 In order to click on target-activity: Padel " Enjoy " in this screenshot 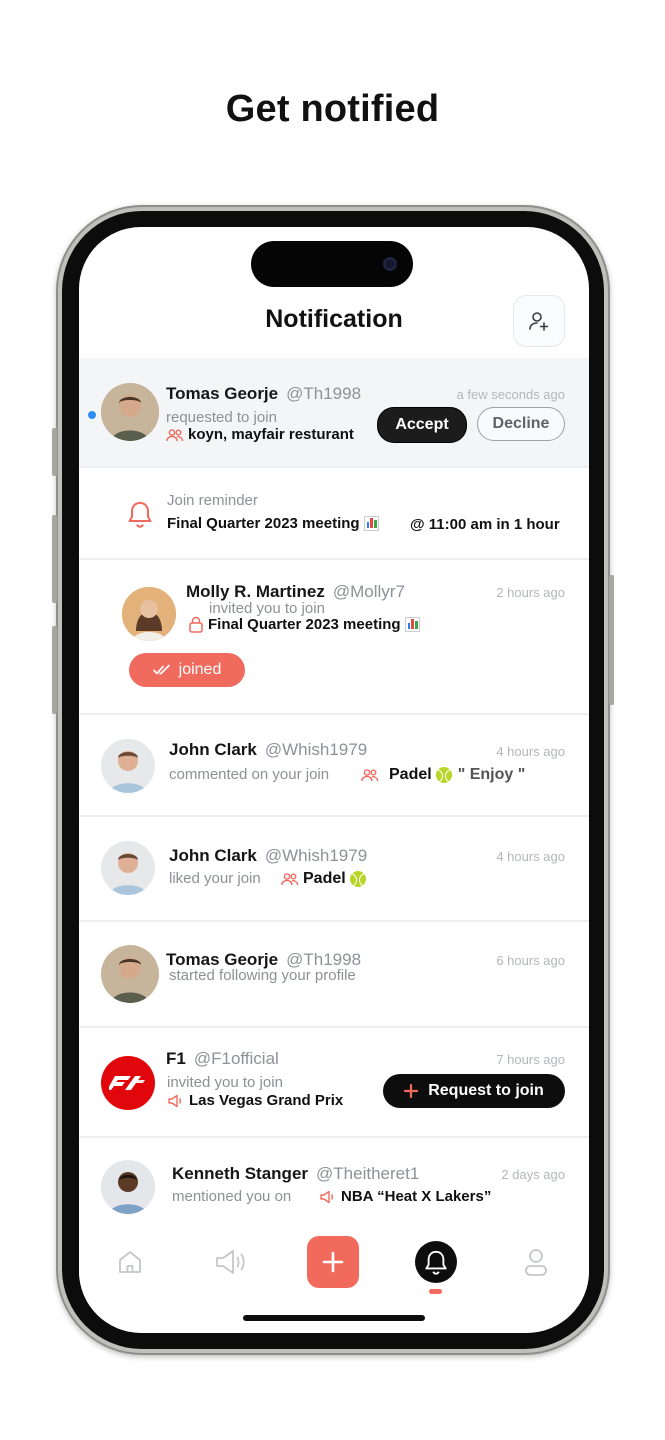, I will do `click(443, 775)`.